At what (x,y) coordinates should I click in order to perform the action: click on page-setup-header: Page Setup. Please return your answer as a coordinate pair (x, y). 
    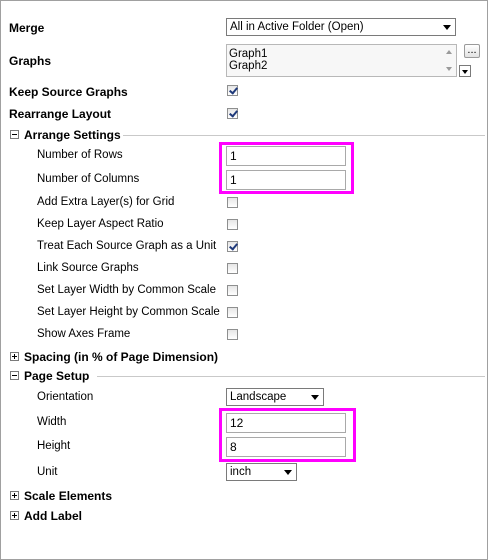
    Looking at the image, I should click on (56, 376).